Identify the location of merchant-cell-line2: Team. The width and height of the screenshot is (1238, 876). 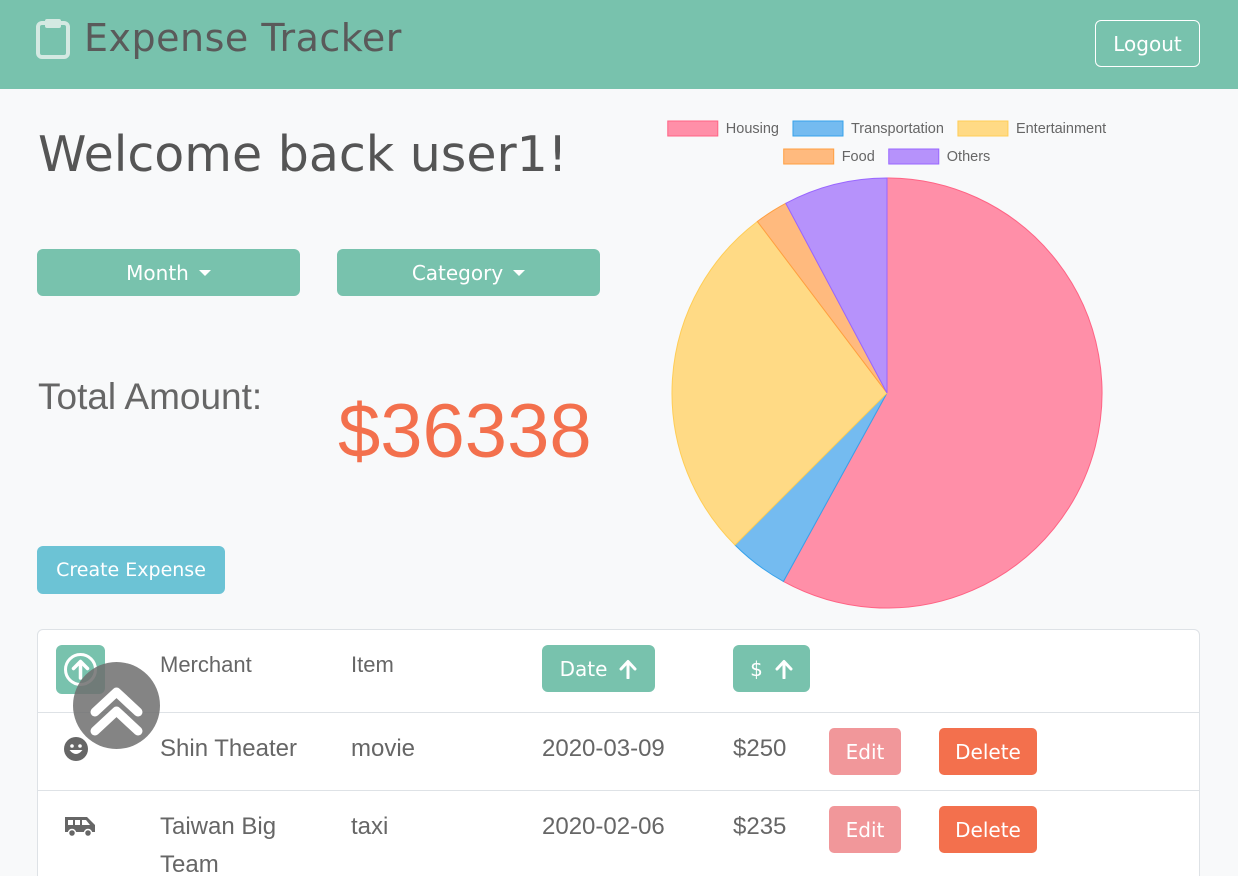
(189, 863).